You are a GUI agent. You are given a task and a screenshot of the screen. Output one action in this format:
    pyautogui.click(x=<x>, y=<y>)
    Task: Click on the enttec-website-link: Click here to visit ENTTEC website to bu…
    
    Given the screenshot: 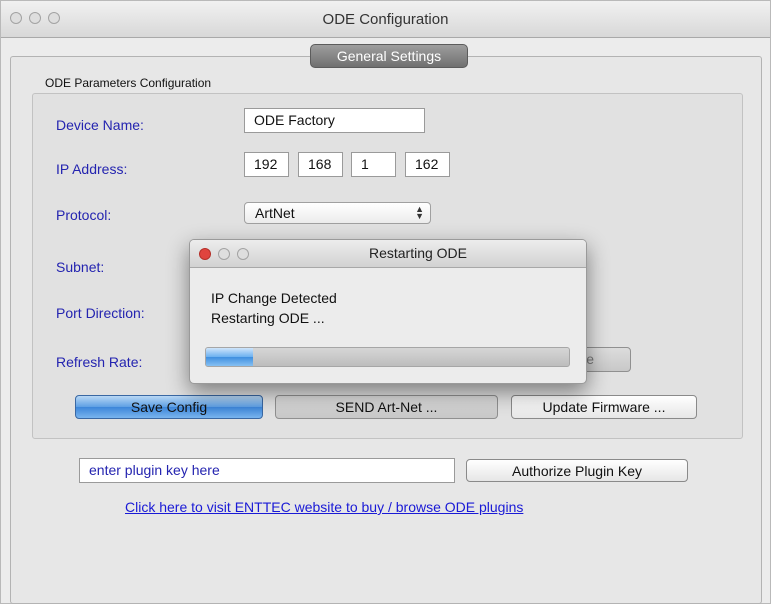 What is the action you would take?
    pyautogui.click(x=324, y=507)
    